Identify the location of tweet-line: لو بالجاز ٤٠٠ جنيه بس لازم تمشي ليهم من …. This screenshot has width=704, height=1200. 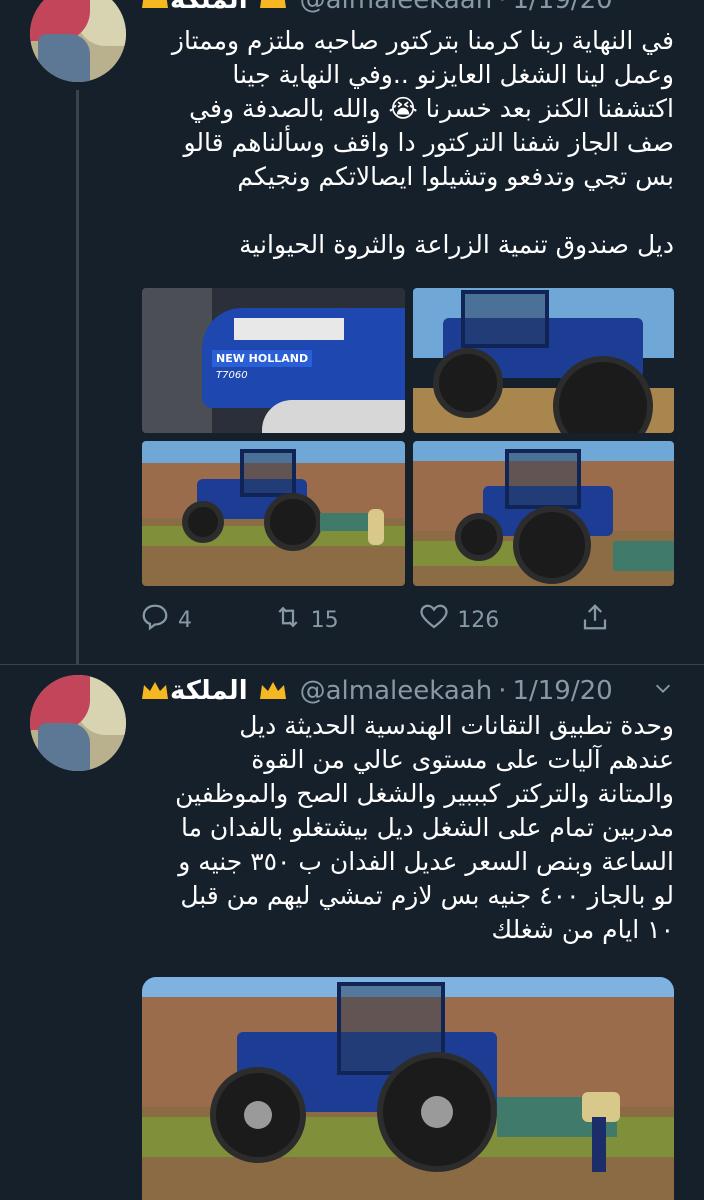
(427, 895).